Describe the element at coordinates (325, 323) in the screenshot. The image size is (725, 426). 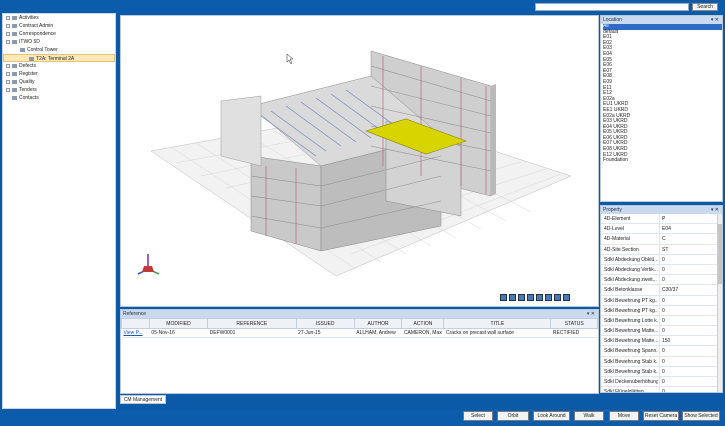
I see `column-header: ISSUED` at that location.